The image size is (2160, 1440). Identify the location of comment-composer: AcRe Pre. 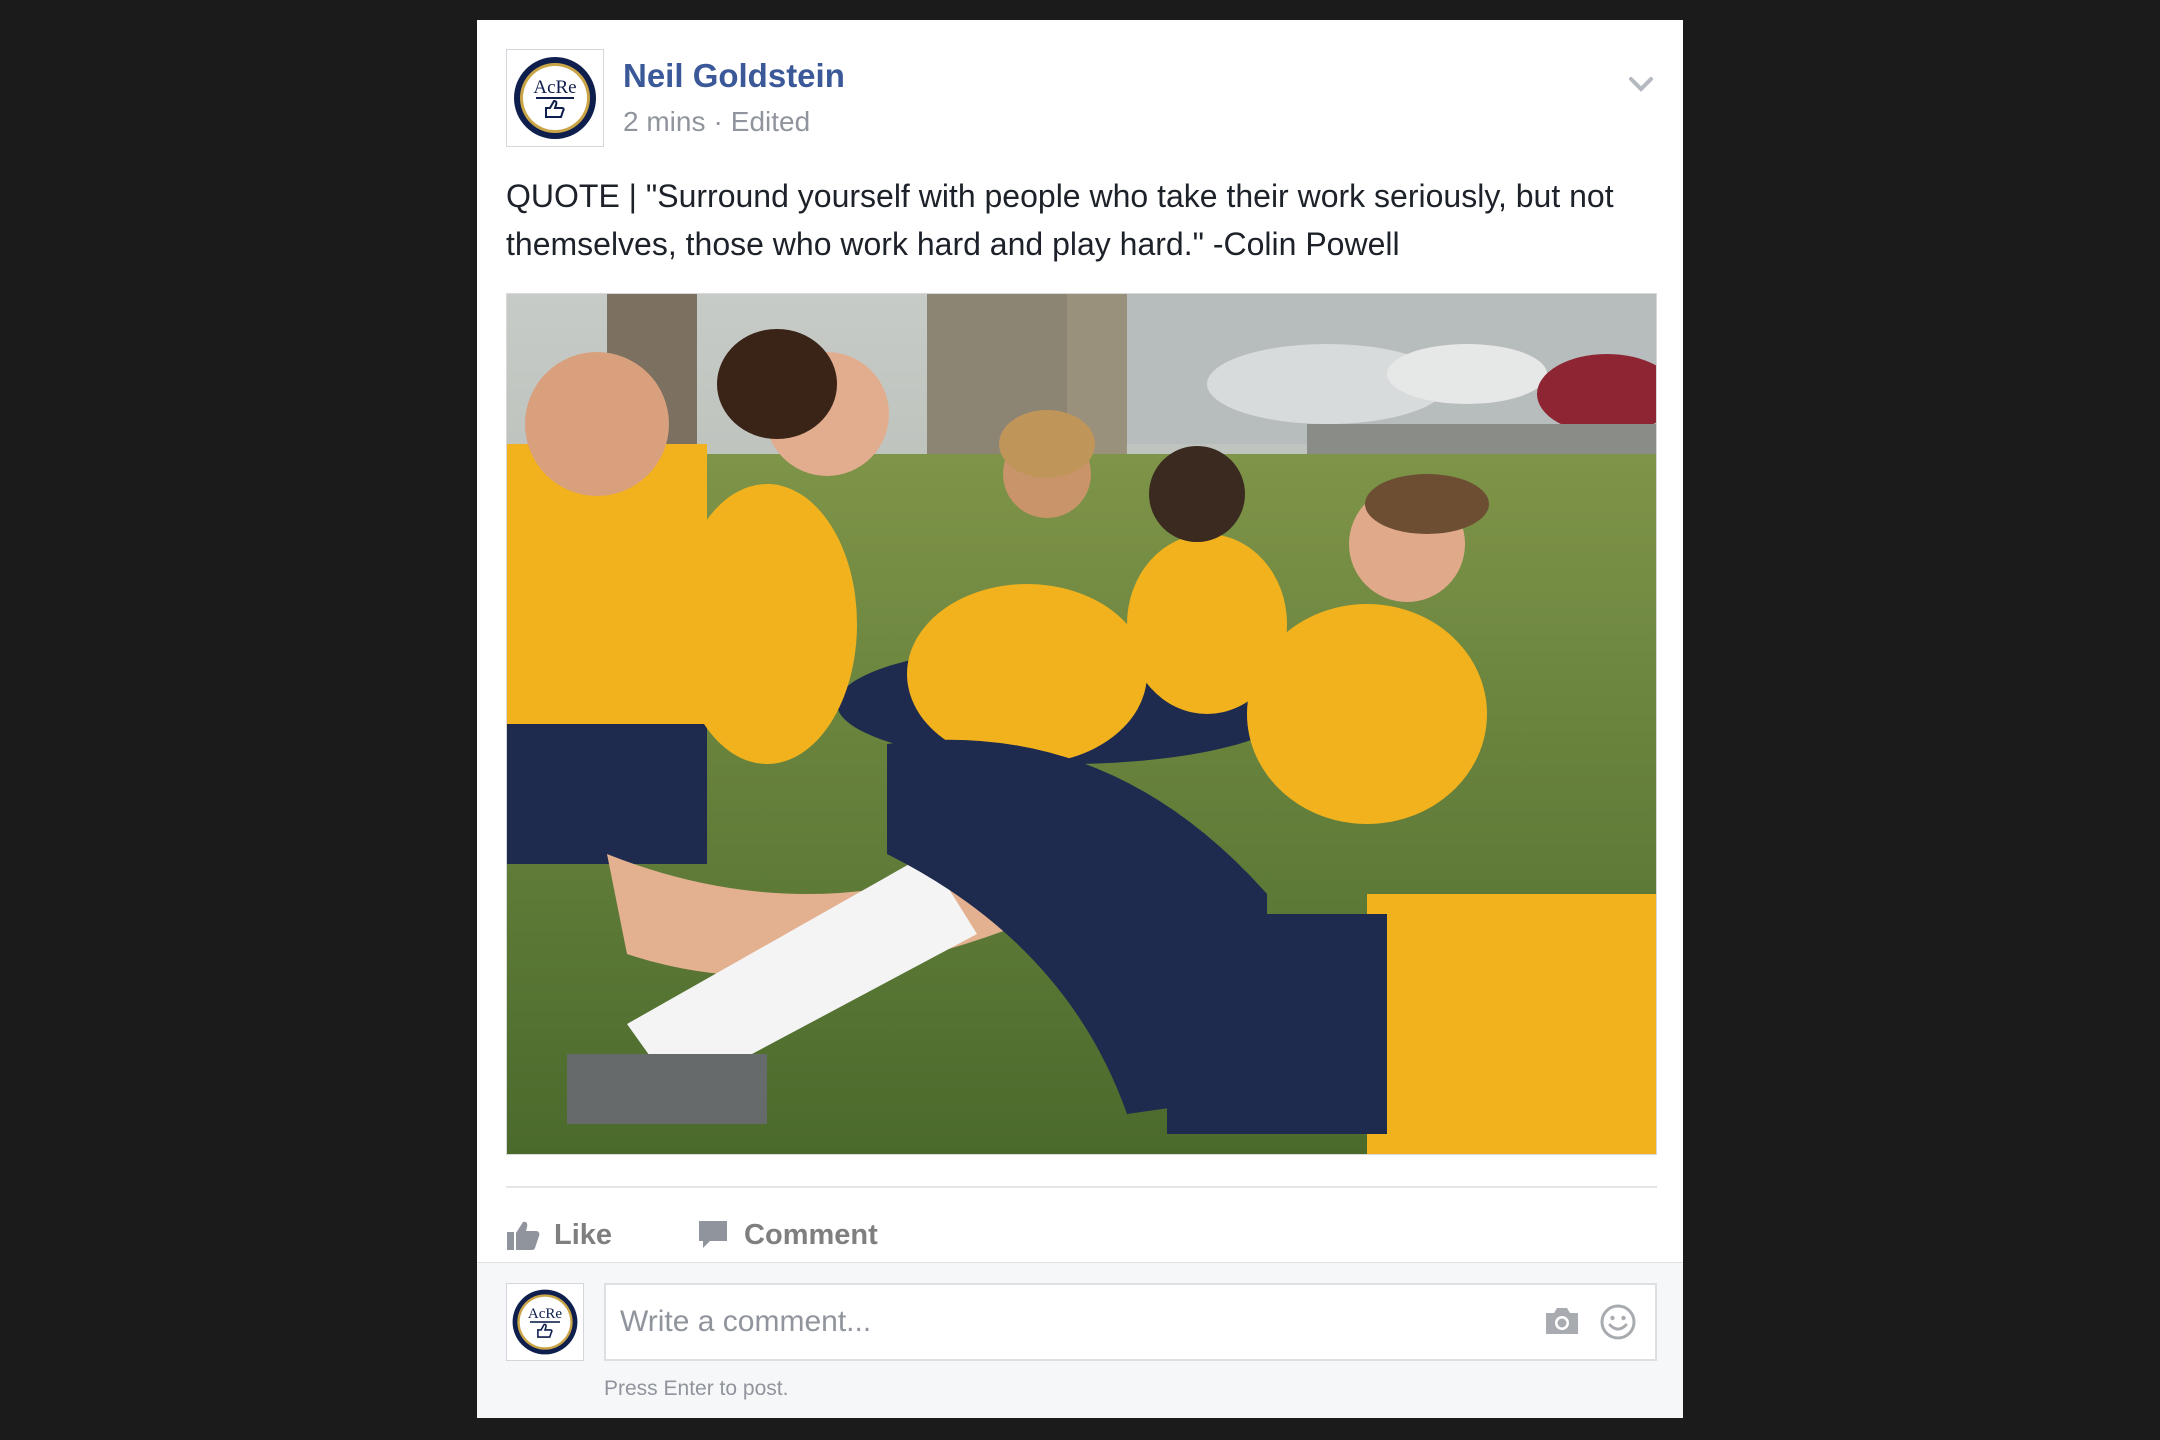
(1080, 1340).